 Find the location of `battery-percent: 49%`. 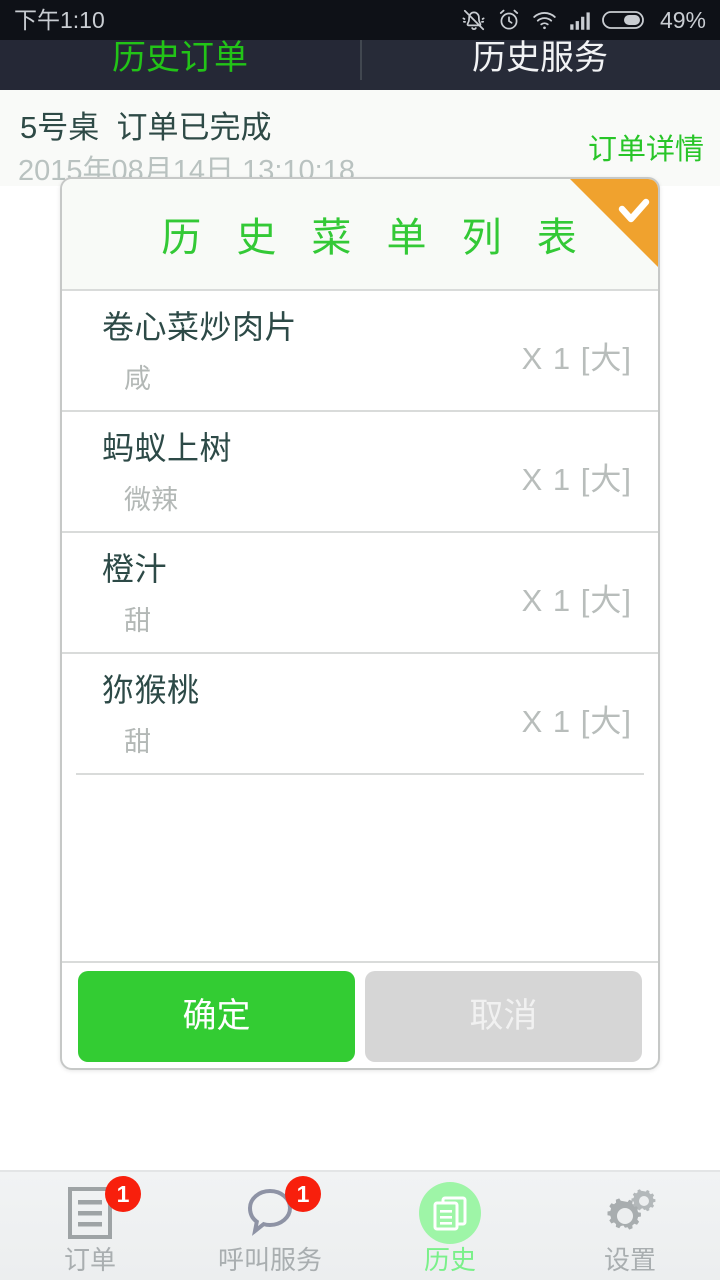

battery-percent: 49% is located at coordinates (682, 19).